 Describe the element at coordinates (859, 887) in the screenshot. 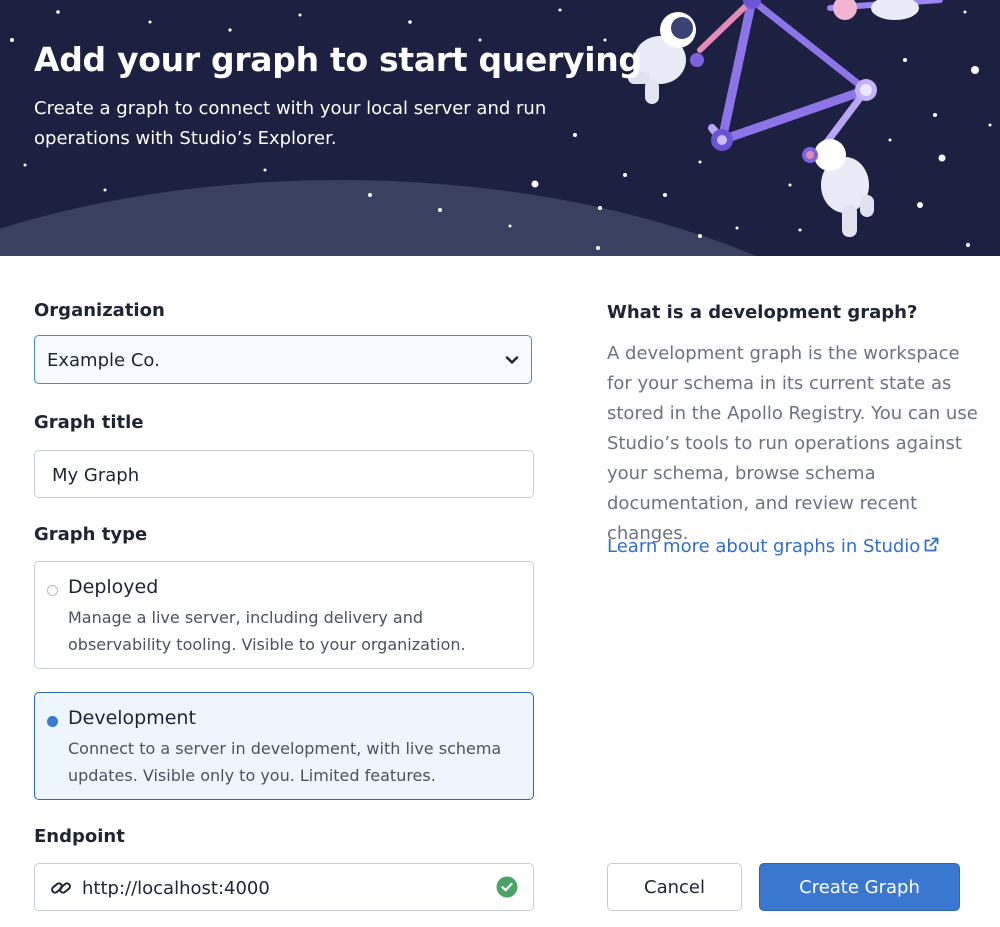

I see `create-graph-button: Create Graph` at that location.